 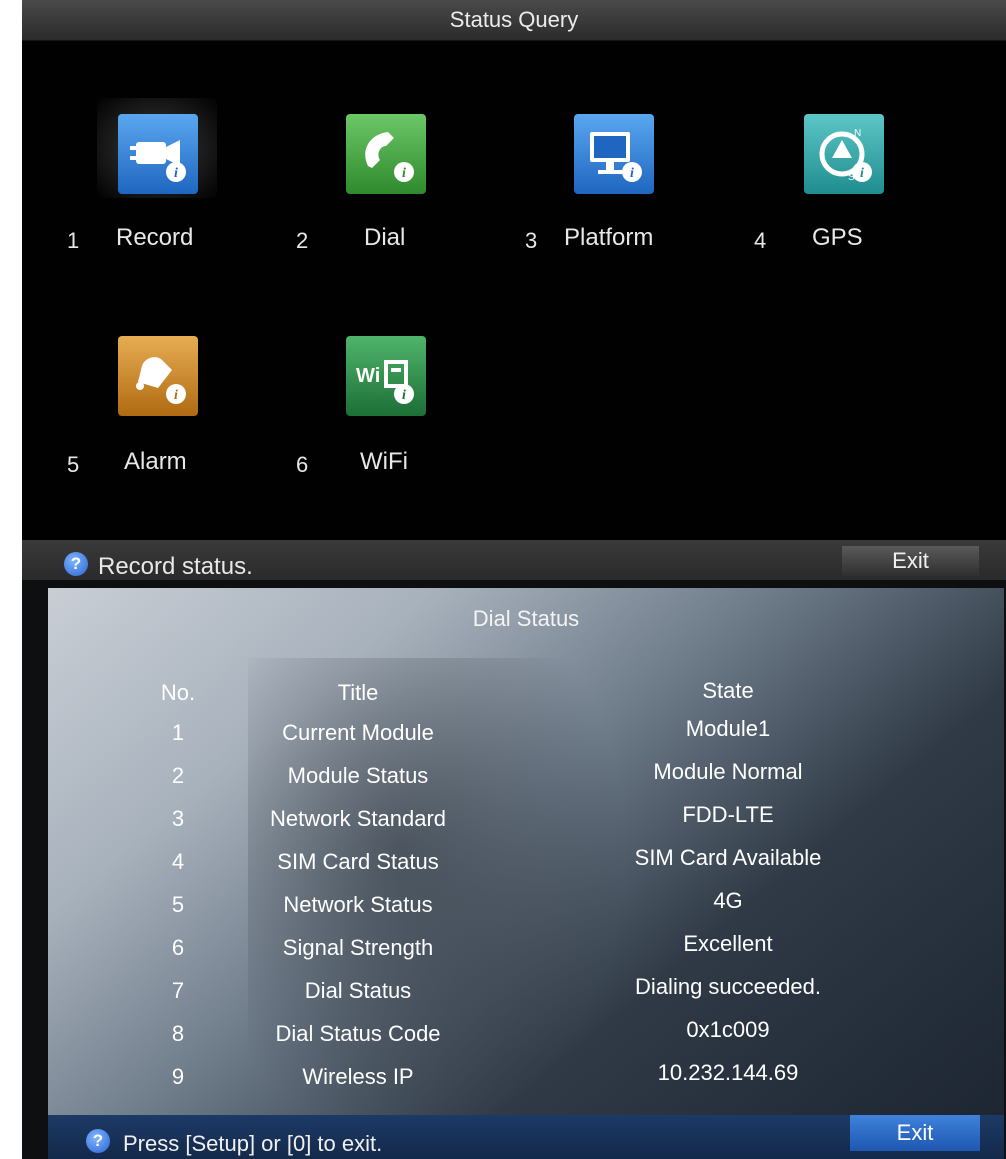 I want to click on gps-compass-icon: N S i, so click(x=844, y=154).